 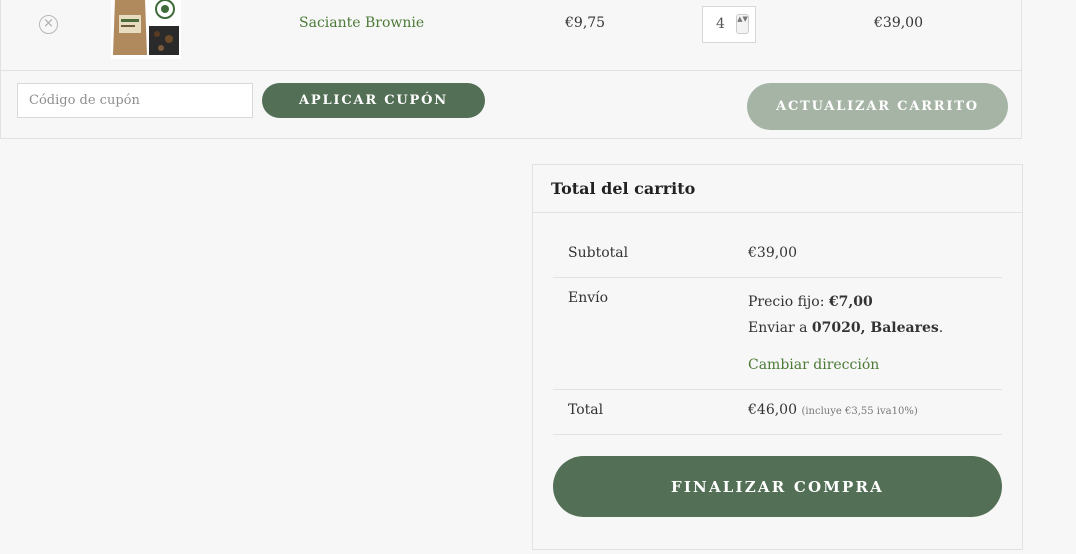 What do you see at coordinates (585, 23) in the screenshot?
I see `product-price: €9,75` at bounding box center [585, 23].